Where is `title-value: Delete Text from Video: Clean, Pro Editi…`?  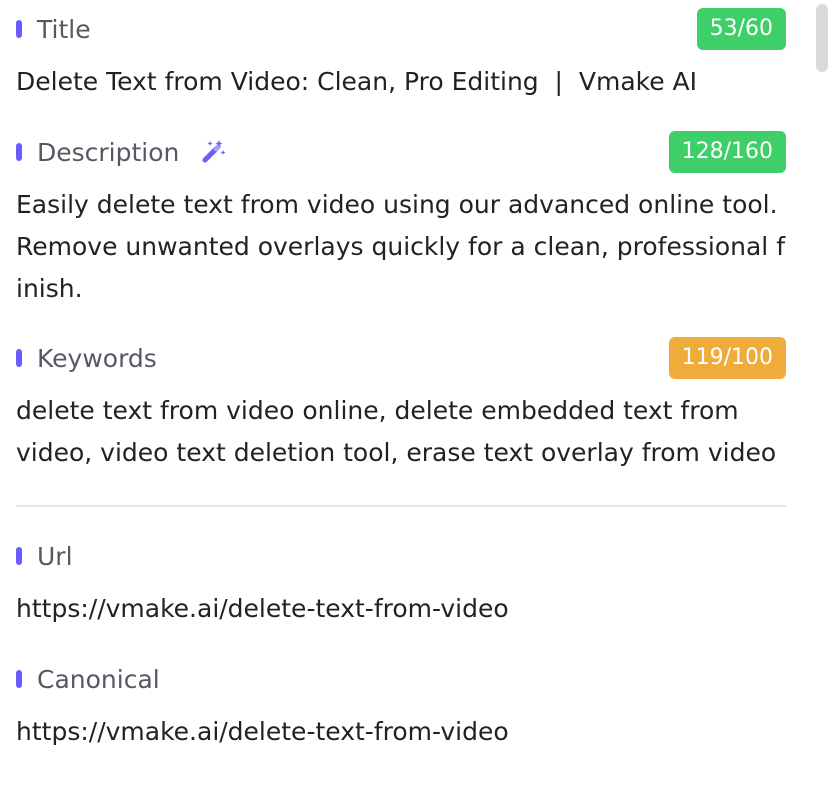 title-value: Delete Text from Video: Clean, Pro Editi… is located at coordinates (357, 81).